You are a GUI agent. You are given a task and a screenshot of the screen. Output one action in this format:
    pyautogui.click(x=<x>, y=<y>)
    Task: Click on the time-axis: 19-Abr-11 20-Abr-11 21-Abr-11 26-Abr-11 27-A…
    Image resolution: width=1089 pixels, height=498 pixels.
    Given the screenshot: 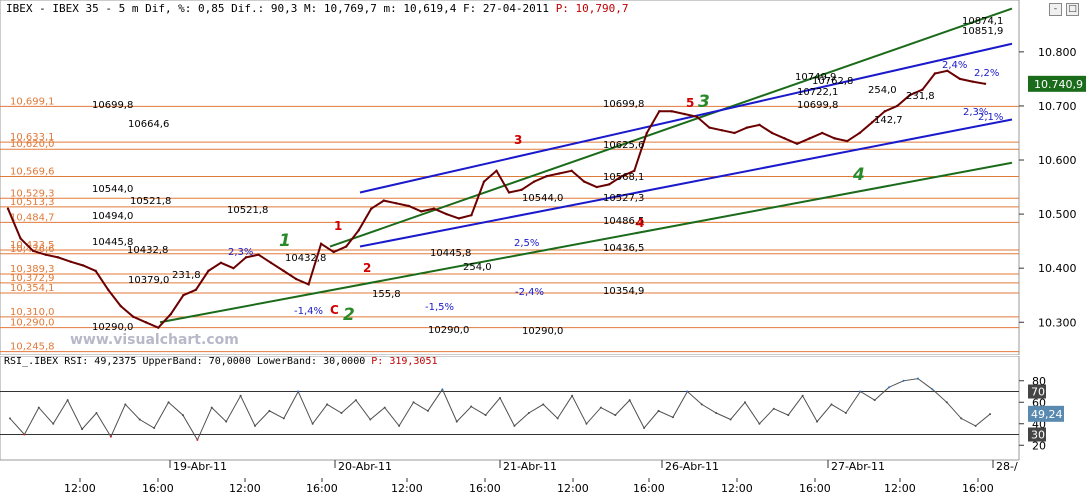 What is the action you would take?
    pyautogui.click(x=544, y=477)
    